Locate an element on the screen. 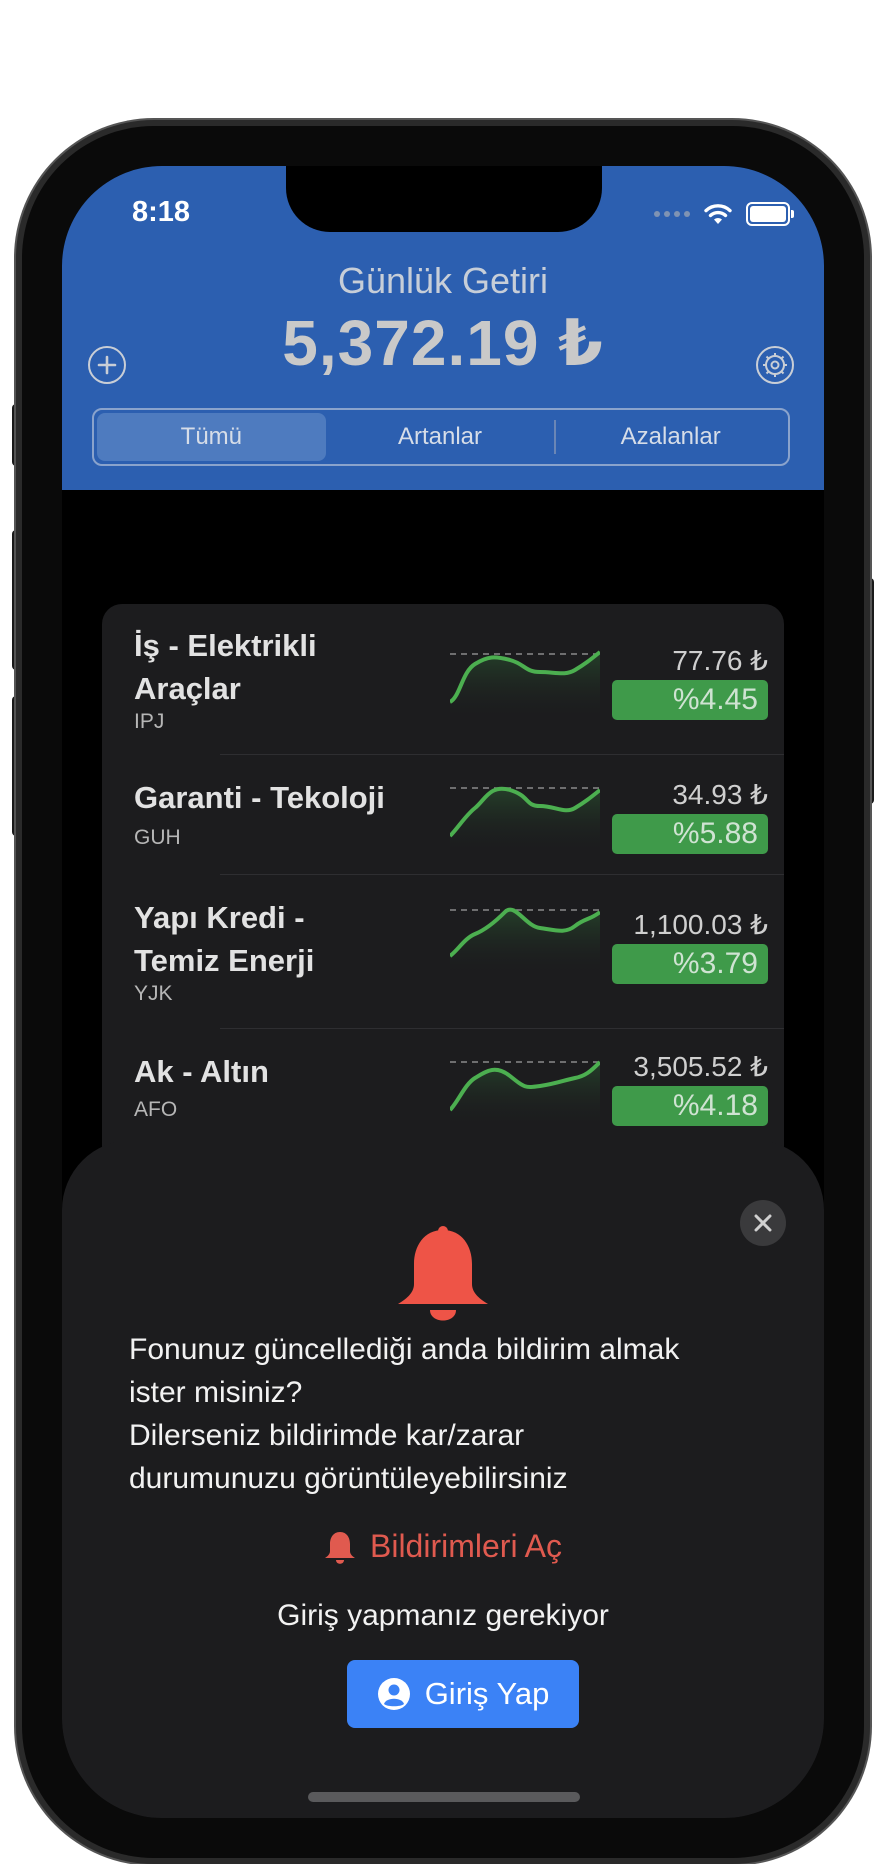 The height and width of the screenshot is (1864, 886). fund-price: 34.93 ₺ is located at coordinates (720, 794).